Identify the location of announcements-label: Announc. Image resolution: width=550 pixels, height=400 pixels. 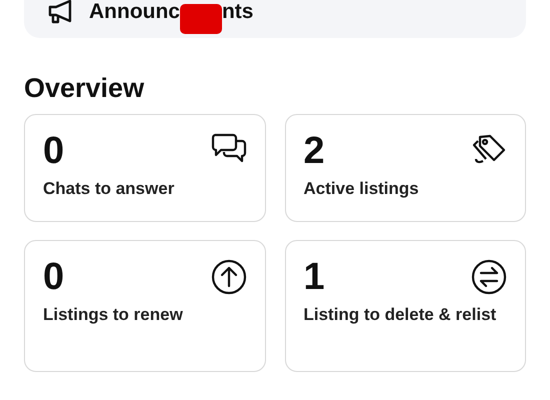
(134, 12).